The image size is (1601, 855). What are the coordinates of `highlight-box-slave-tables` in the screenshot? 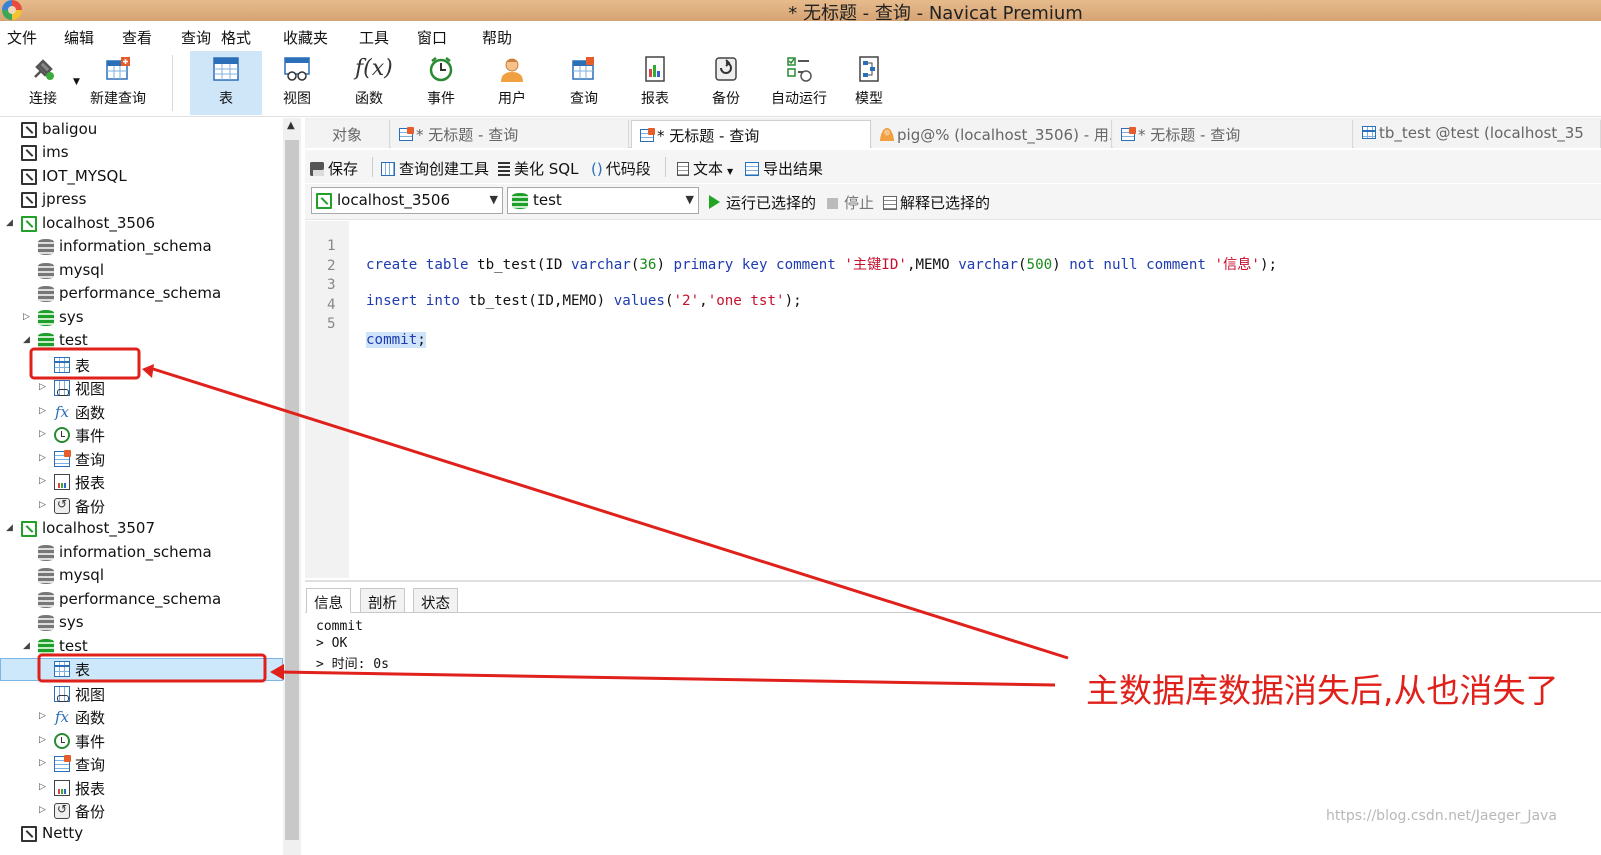 It's located at (152, 668).